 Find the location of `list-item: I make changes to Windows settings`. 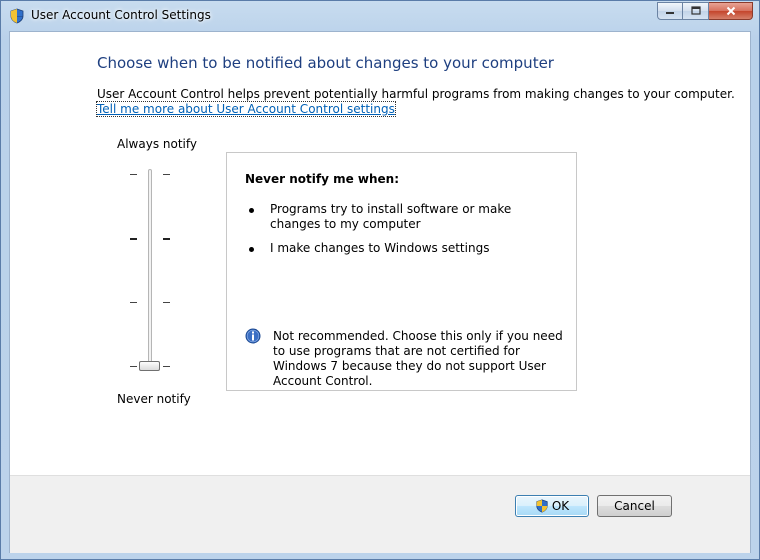

list-item: I make changes to Windows settings is located at coordinates (404, 249).